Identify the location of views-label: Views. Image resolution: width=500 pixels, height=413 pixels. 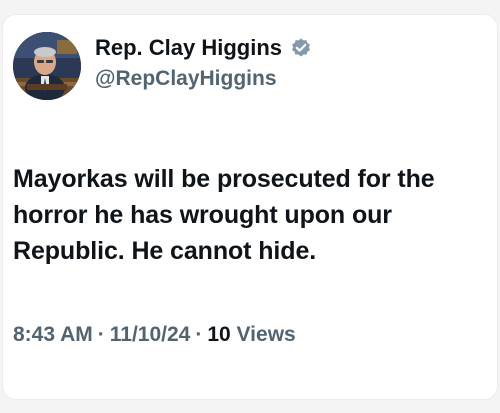
(266, 334).